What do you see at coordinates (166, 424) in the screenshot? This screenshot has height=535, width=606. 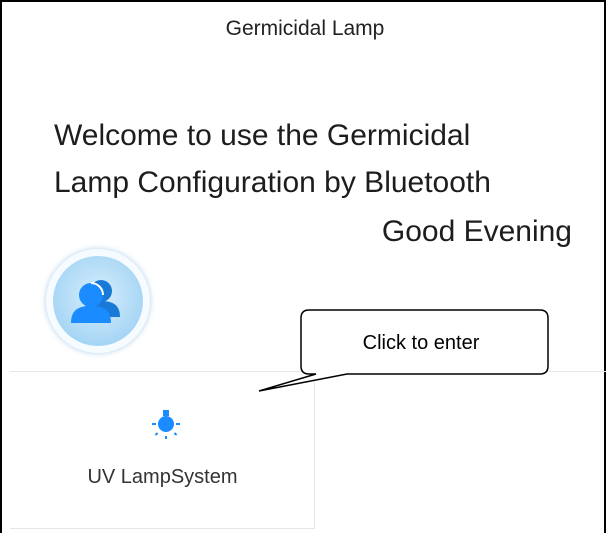 I see `lamp-icon` at bounding box center [166, 424].